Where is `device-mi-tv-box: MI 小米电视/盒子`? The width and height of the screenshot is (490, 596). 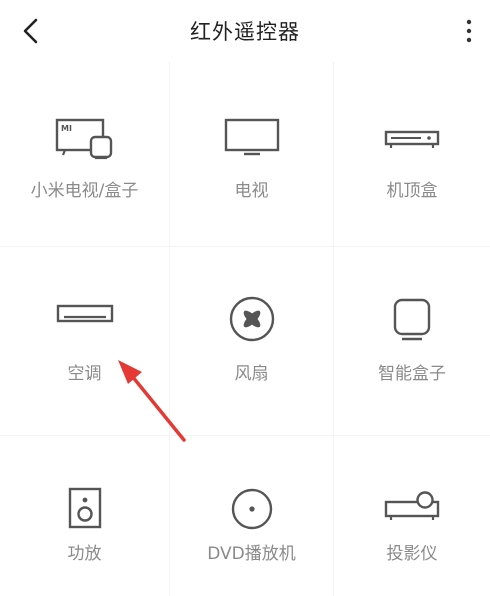
device-mi-tv-box: MI 小米电视/盒子 is located at coordinates (85, 154).